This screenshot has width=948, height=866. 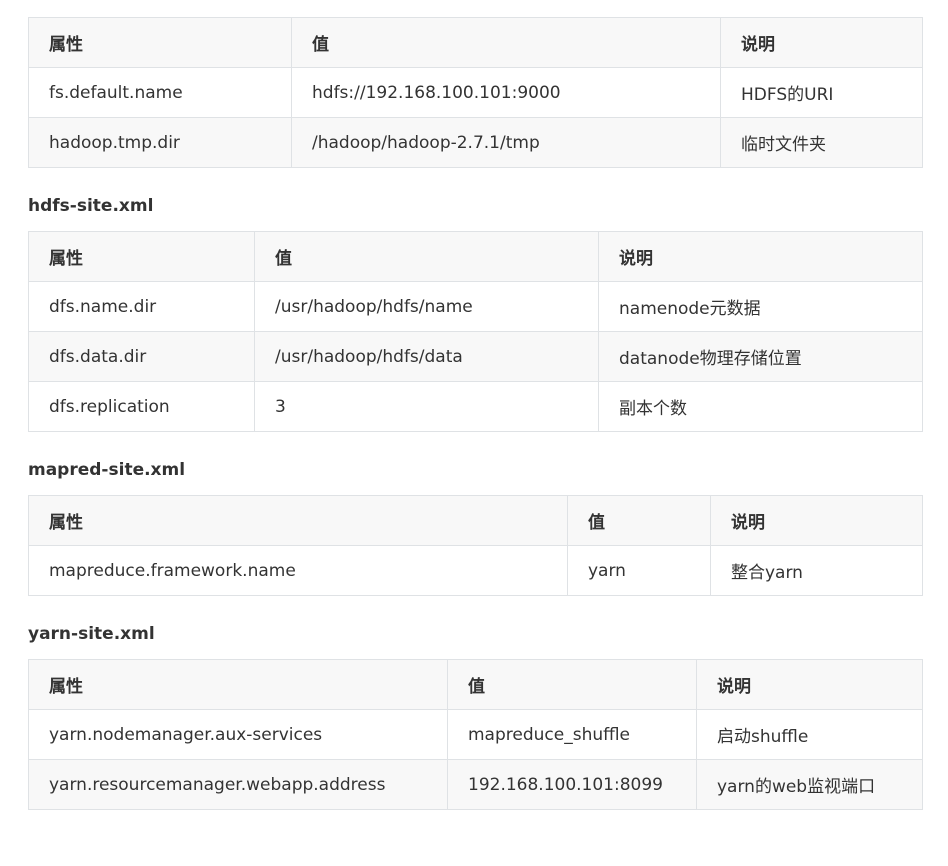 I want to click on cell-value: 192.168.100.101:8099, so click(x=572, y=784).